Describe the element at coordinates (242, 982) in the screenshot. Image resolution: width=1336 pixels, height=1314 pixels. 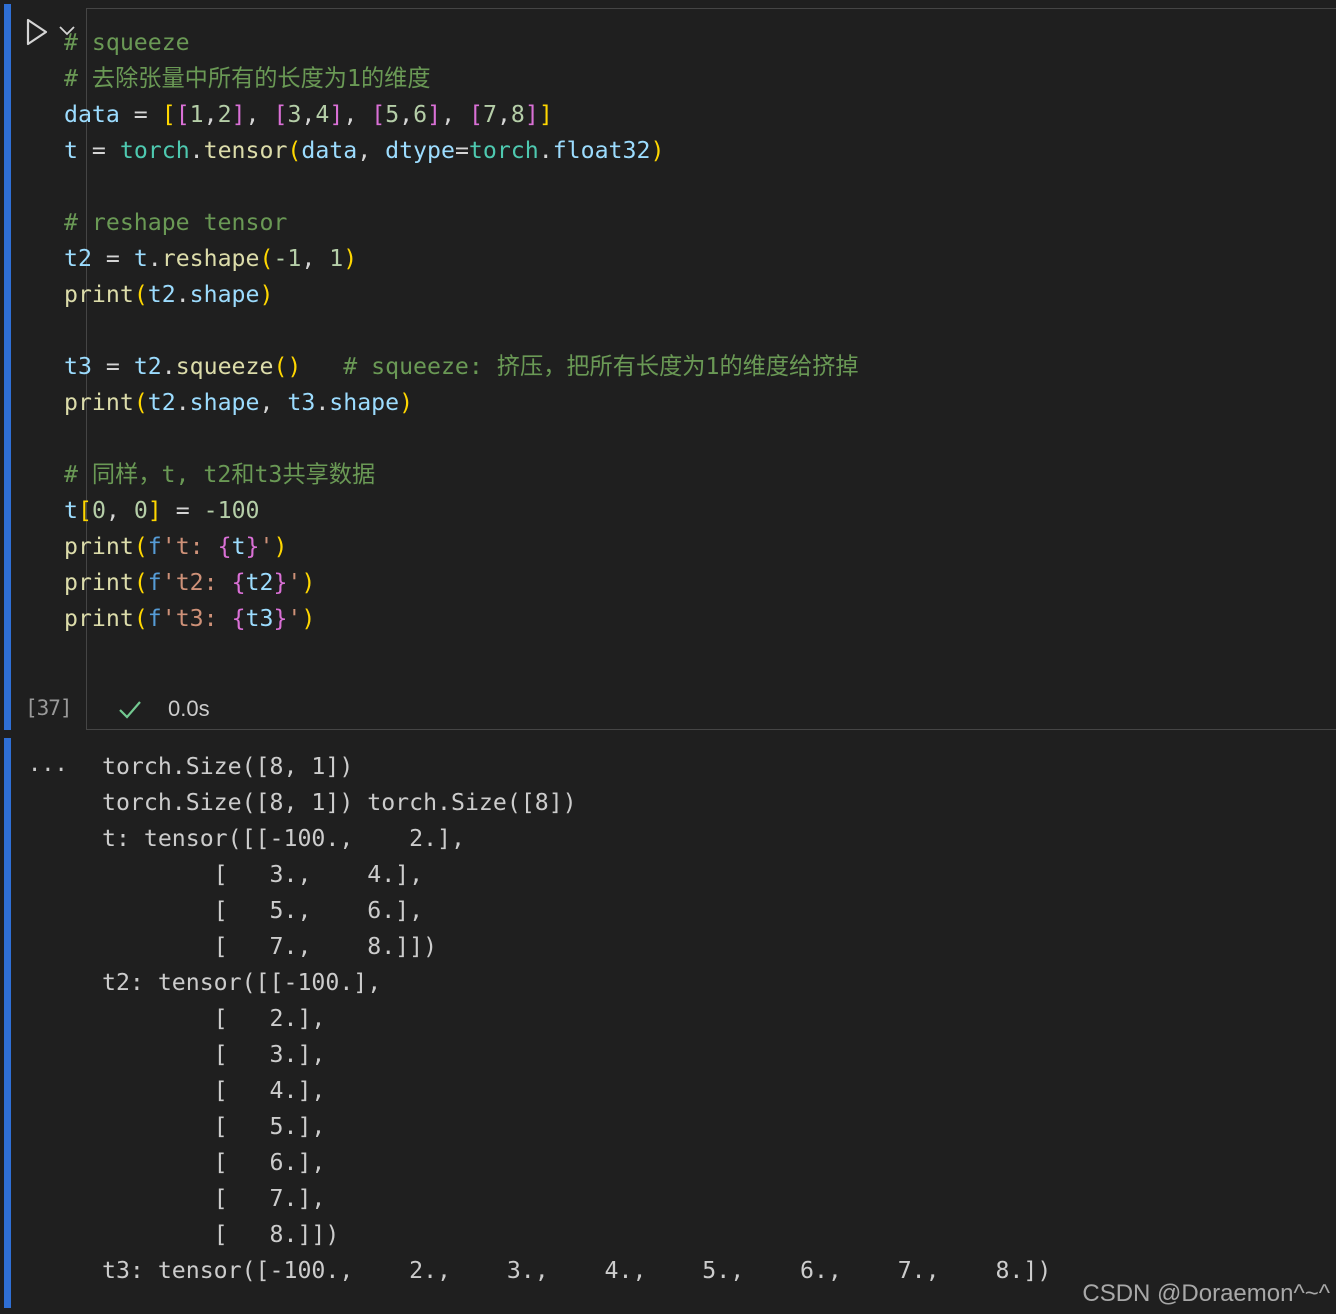
I see `output-line: t2: tensor([[-100.],` at that location.